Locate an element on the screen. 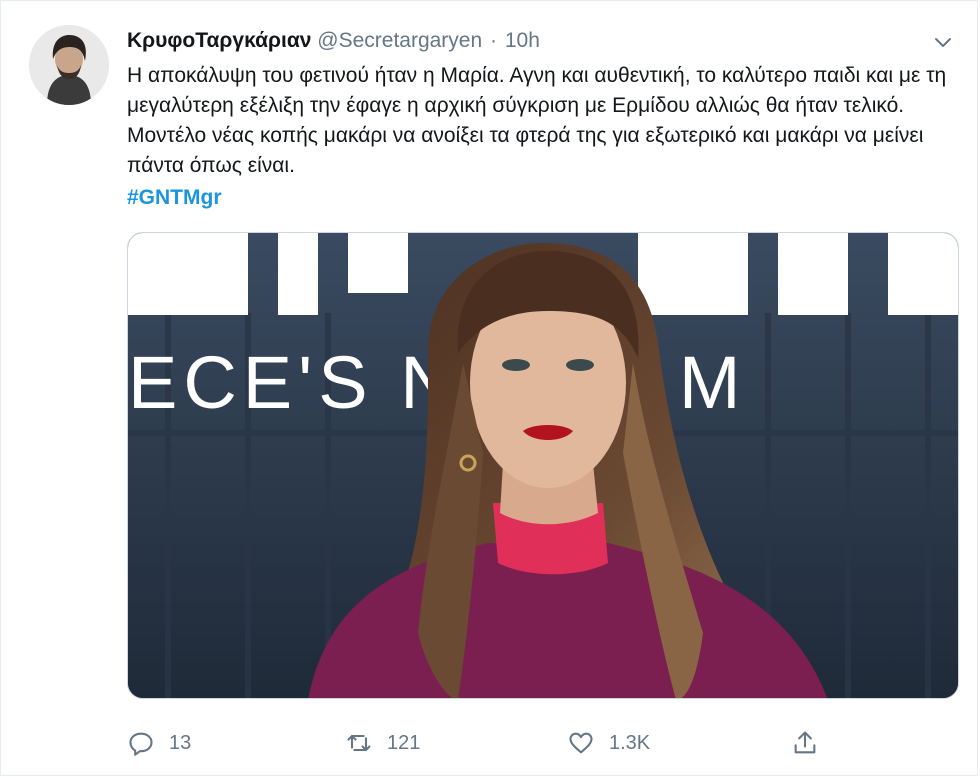  retweet-button: 121 is located at coordinates (382, 743).